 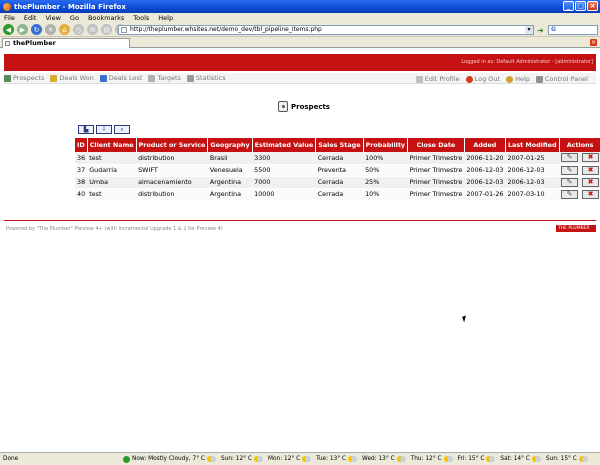 What do you see at coordinates (24, 78) in the screenshot?
I see `nav-prospects: Prospects` at bounding box center [24, 78].